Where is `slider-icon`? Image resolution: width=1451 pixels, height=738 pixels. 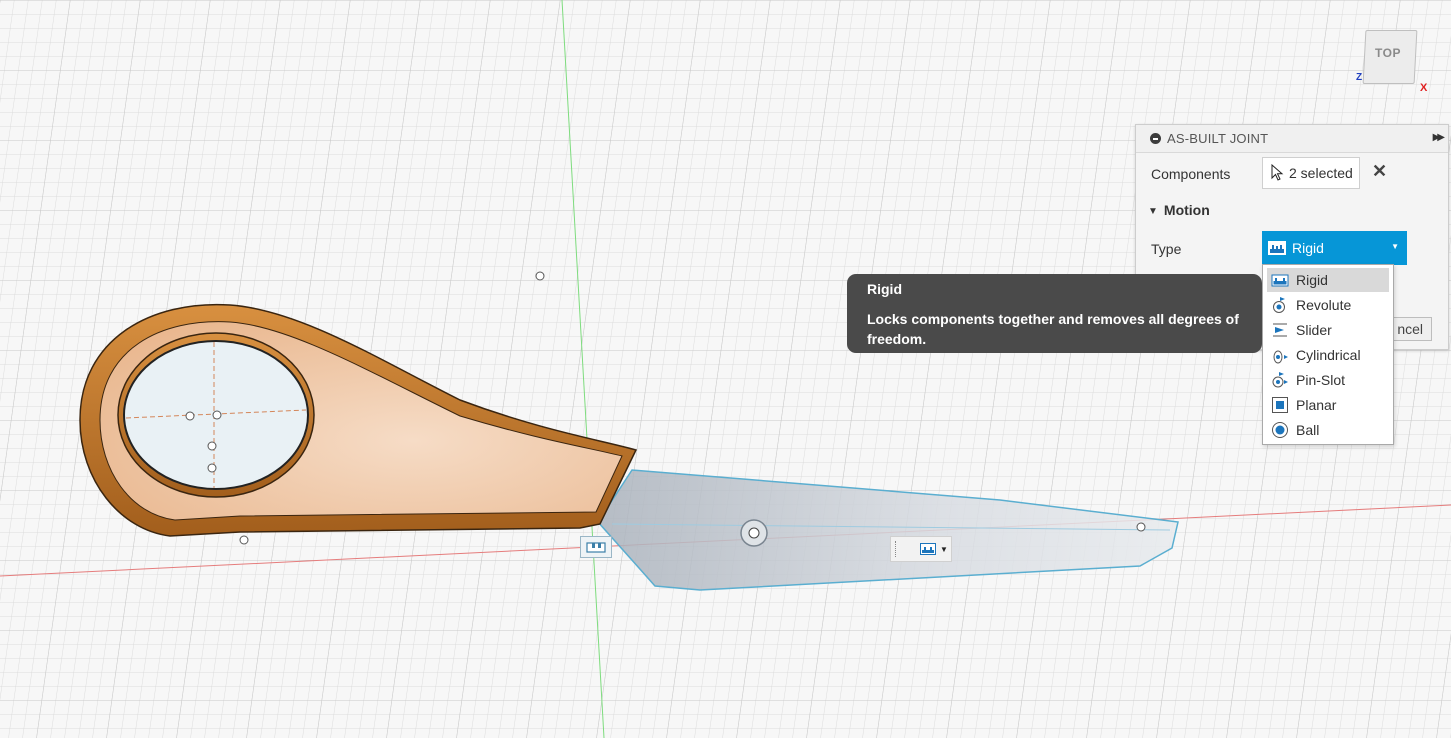
slider-icon is located at coordinates (1280, 330).